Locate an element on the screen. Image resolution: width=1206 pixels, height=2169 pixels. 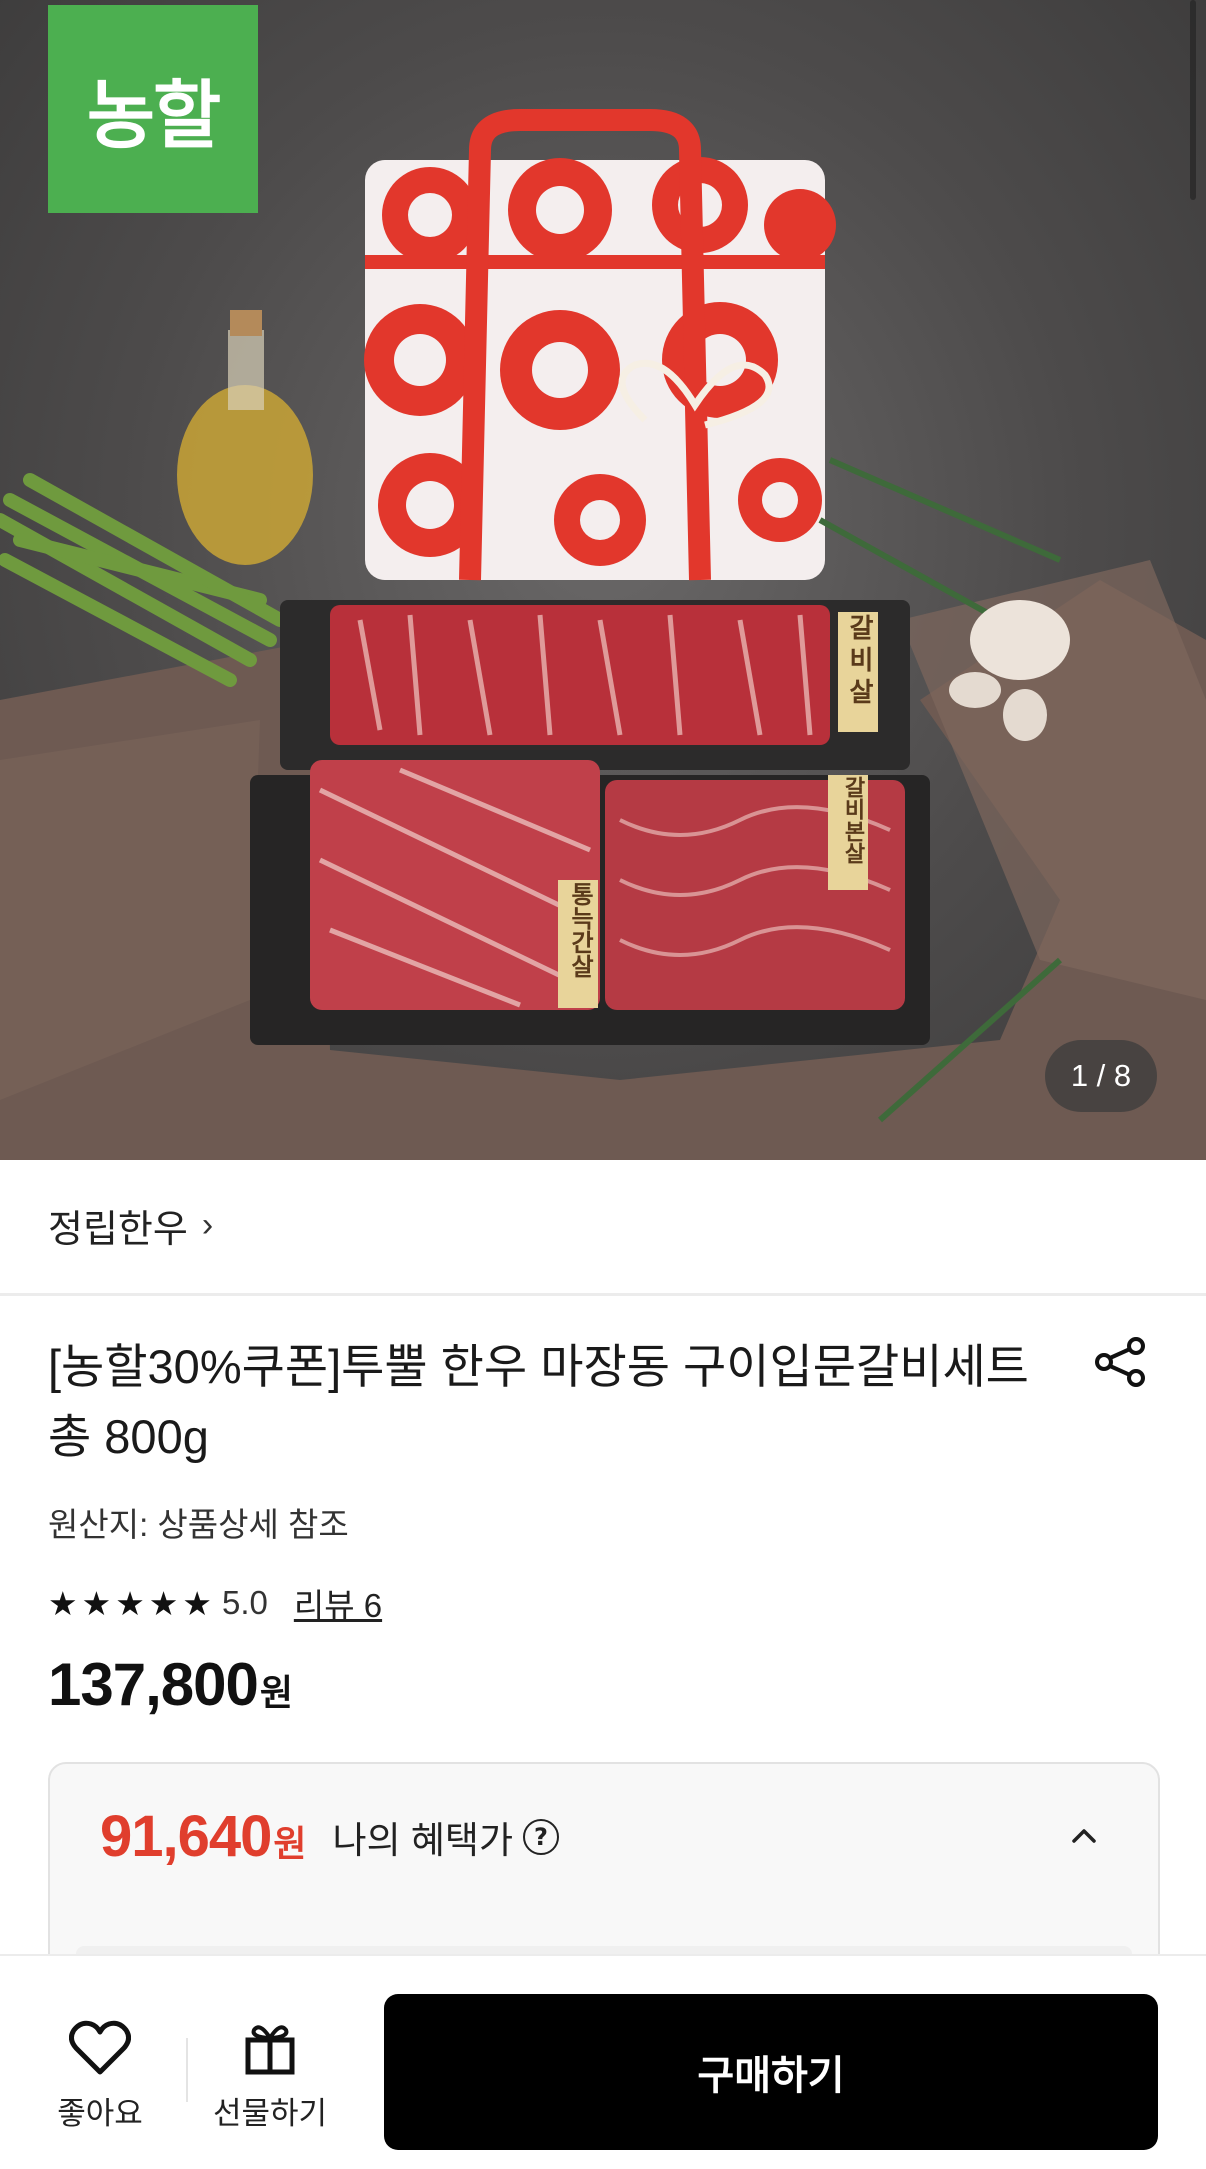
bottom-divider is located at coordinates (187, 2070).